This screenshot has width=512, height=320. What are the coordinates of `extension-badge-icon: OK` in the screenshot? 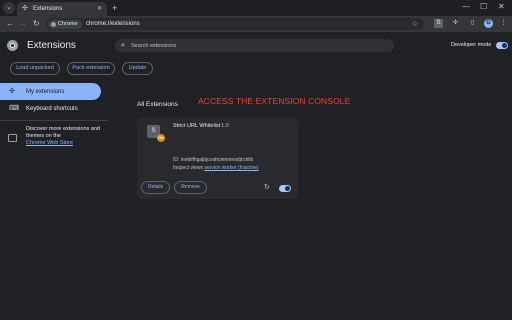 It's located at (161, 138).